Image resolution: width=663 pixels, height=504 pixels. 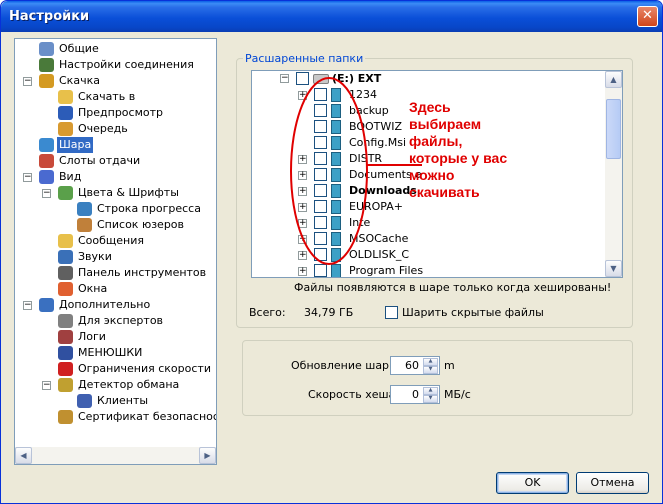 I want to click on update-interval-value: 60, so click(x=412, y=365).